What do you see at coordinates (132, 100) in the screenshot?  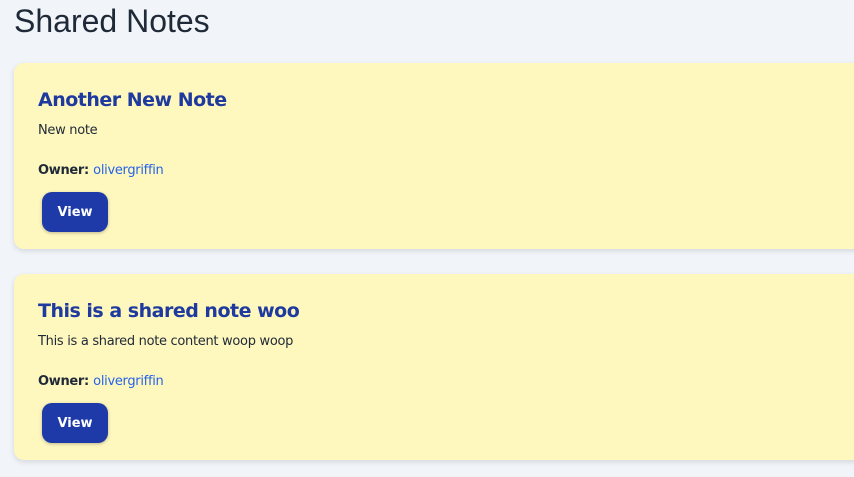 I see `note-title: Another New Note` at bounding box center [132, 100].